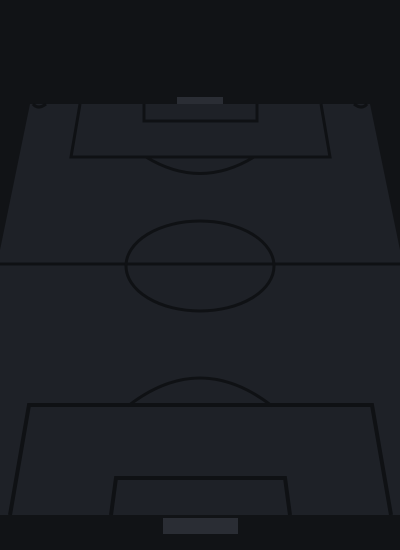 The width and height of the screenshot is (400, 550). I want to click on far-goal, so click(200, 100).